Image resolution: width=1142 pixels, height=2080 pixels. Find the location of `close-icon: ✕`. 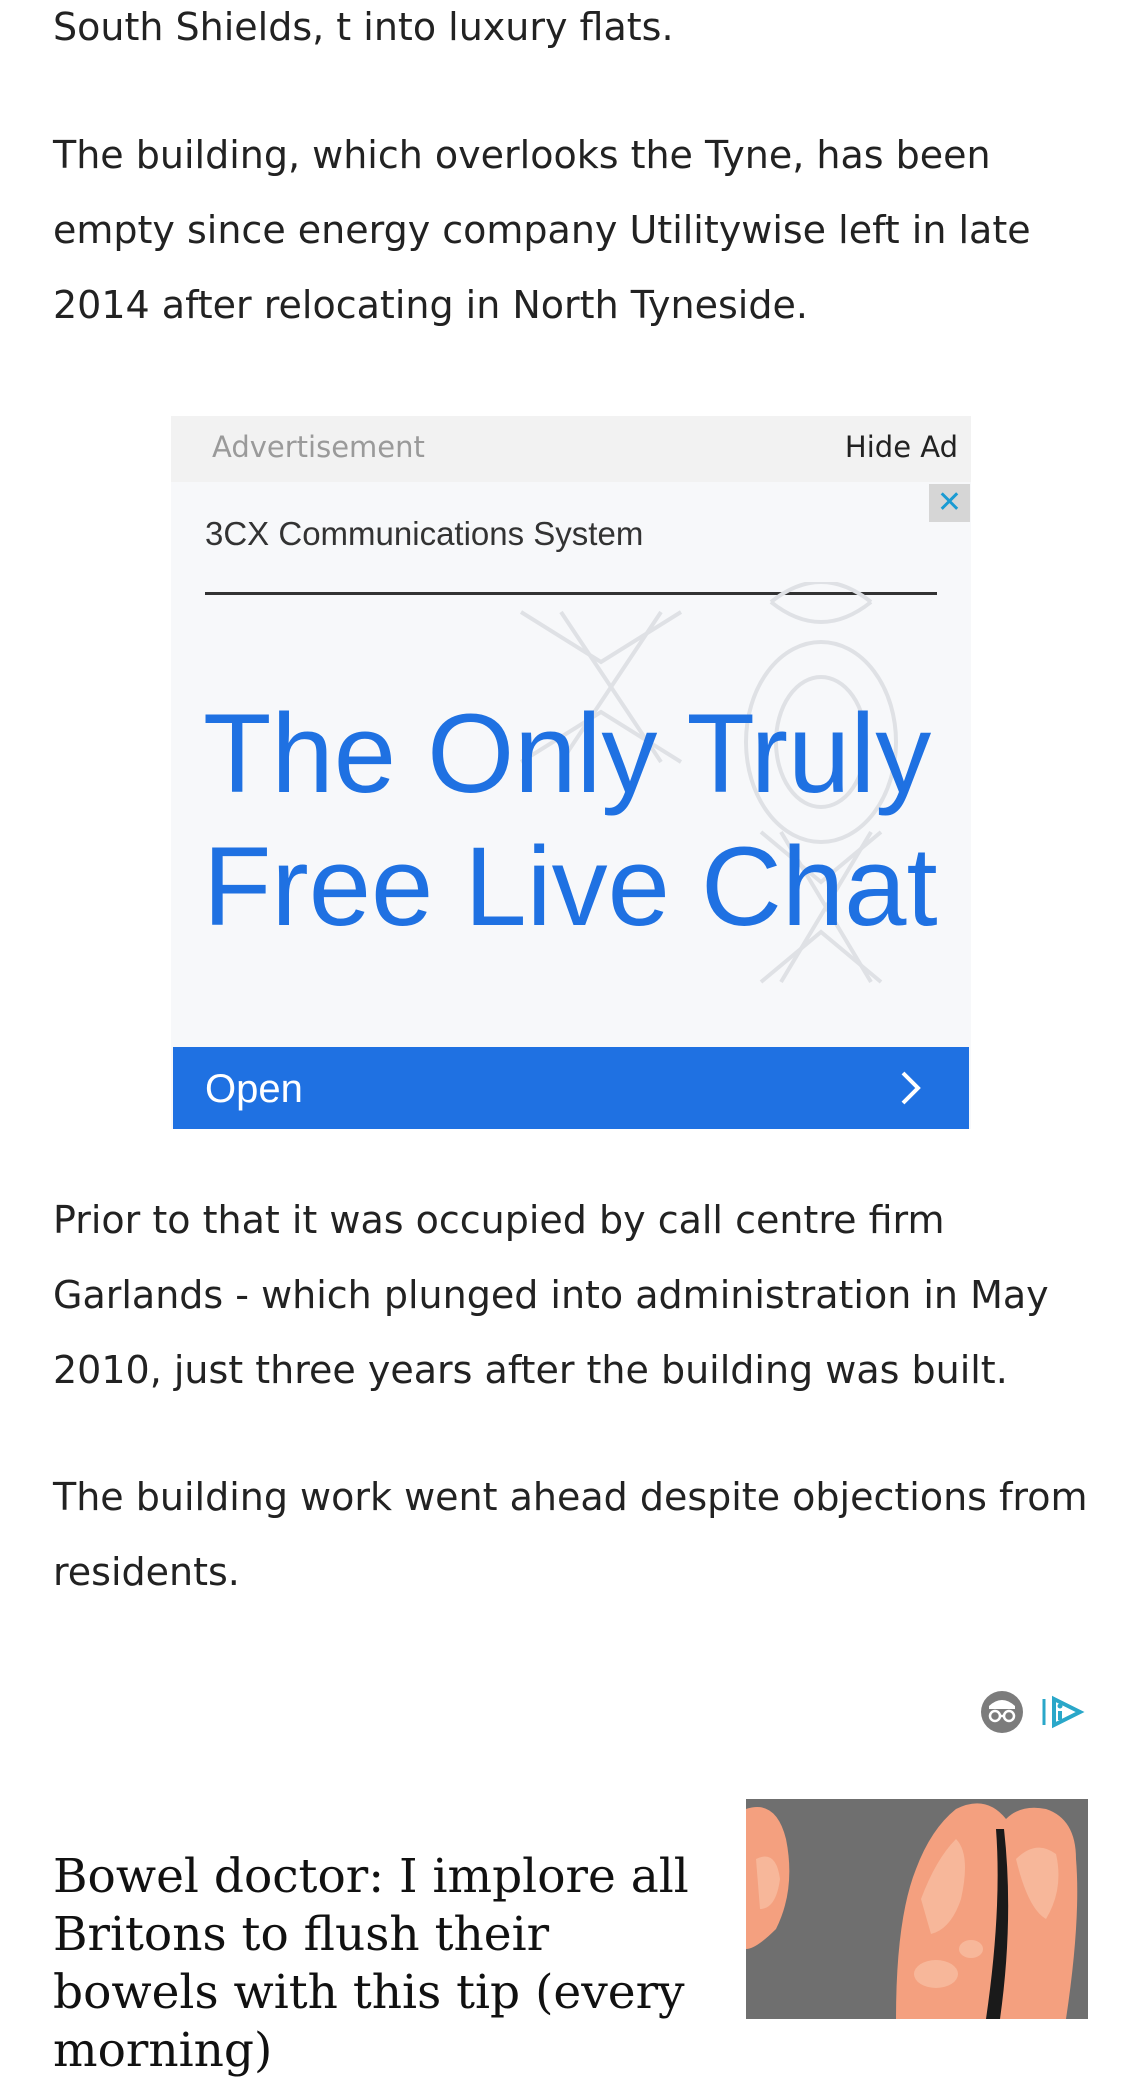

close-icon: ✕ is located at coordinates (949, 503).